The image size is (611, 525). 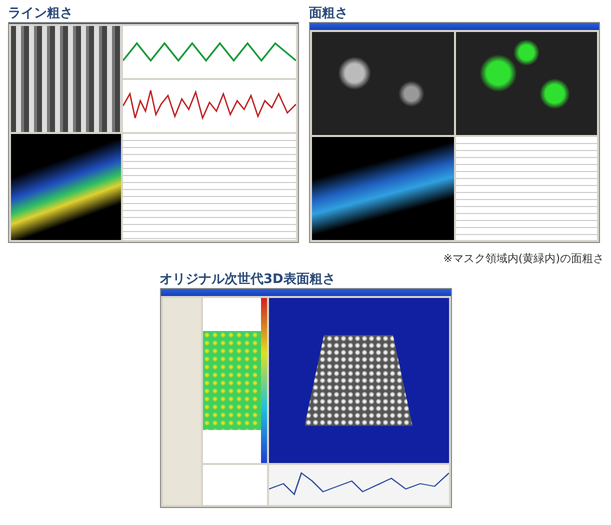 I want to click on section-heading: ライン粗さ, so click(x=41, y=13).